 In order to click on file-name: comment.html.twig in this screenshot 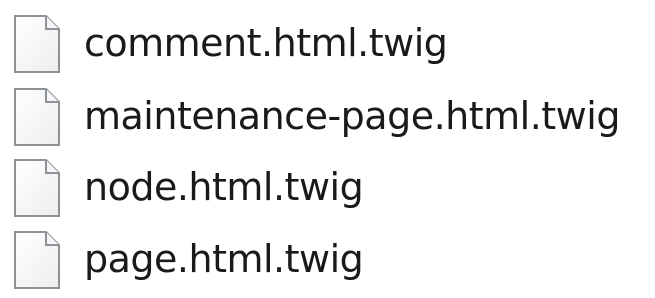, I will do `click(266, 43)`.